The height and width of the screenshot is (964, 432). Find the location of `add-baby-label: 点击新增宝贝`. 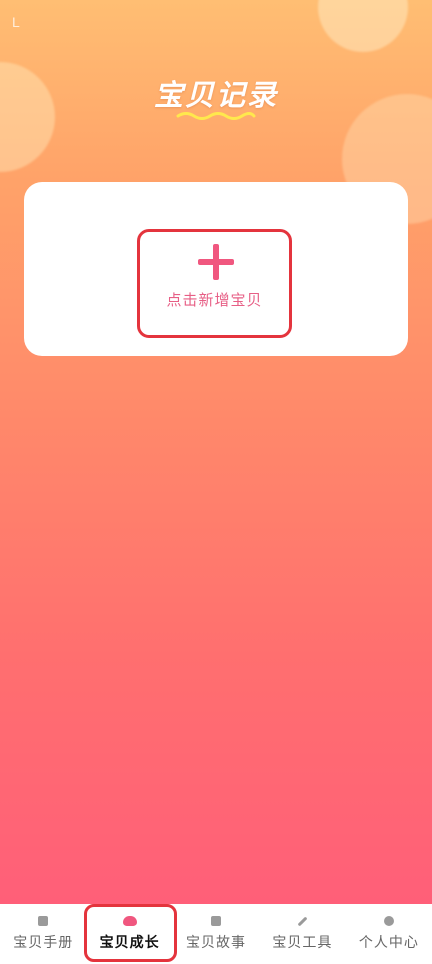

add-baby-label: 点击新增宝贝 is located at coordinates (214, 300).